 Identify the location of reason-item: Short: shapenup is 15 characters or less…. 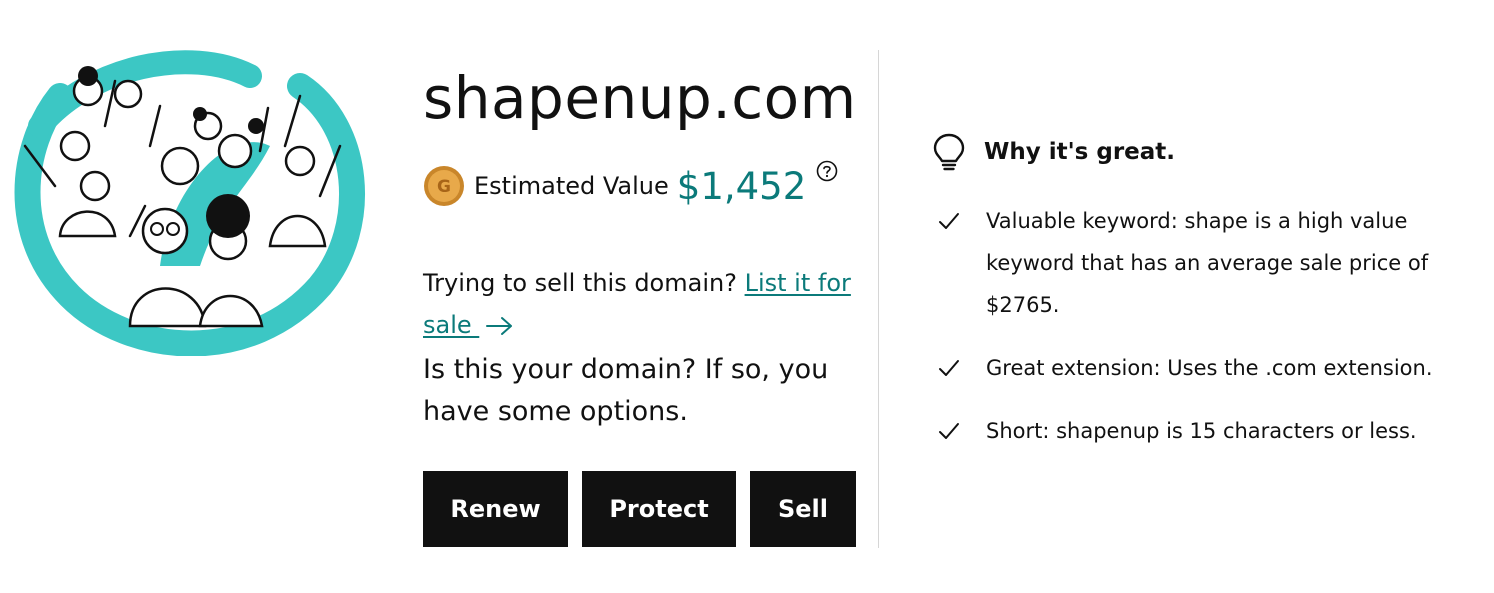
(1202, 431).